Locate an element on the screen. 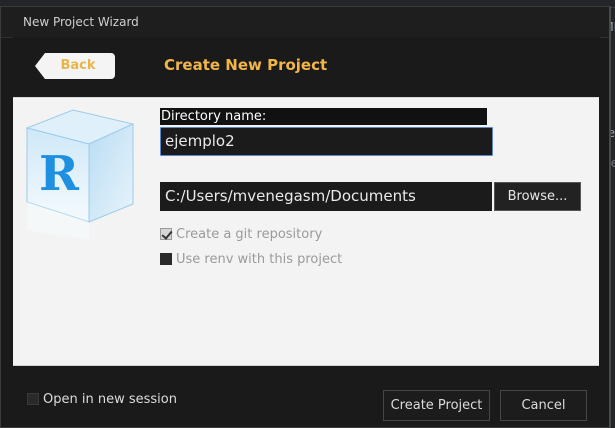  r-logo-icon: R is located at coordinates (80, 174).